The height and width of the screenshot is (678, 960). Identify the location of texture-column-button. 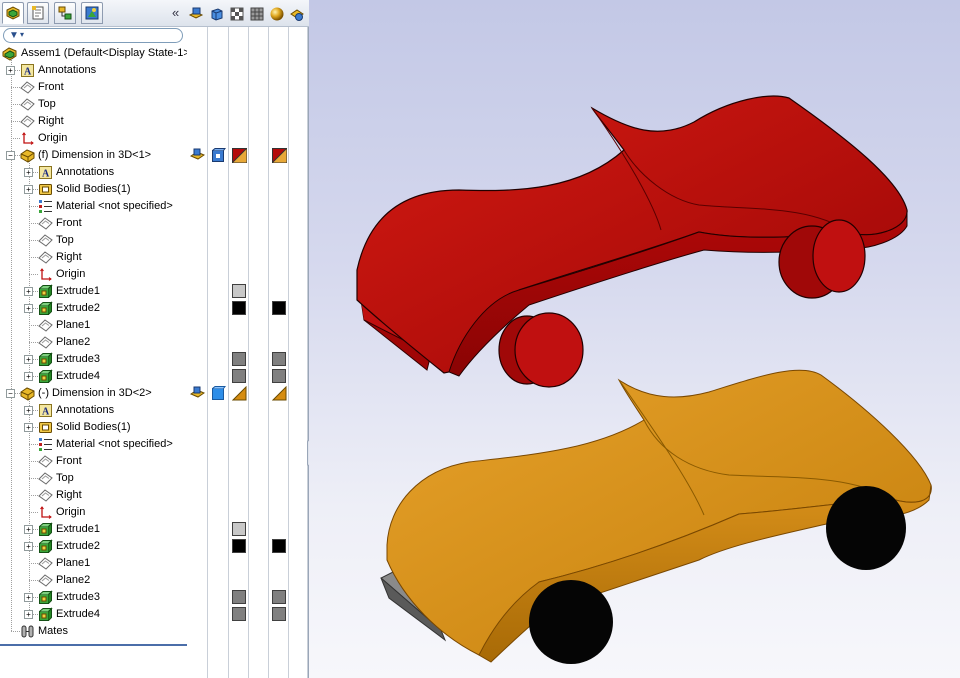
(257, 14).